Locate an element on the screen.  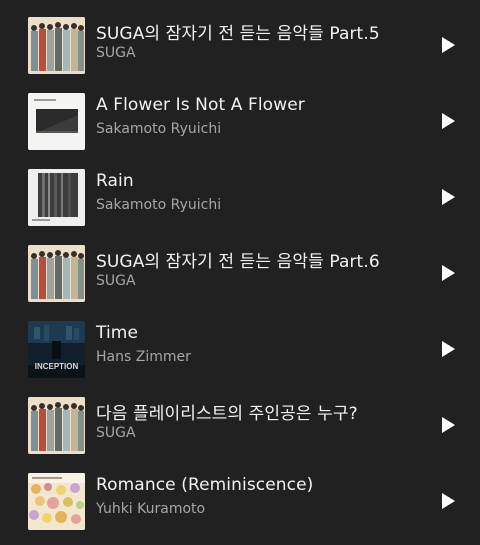
minimal-album-art is located at coordinates (56, 121).